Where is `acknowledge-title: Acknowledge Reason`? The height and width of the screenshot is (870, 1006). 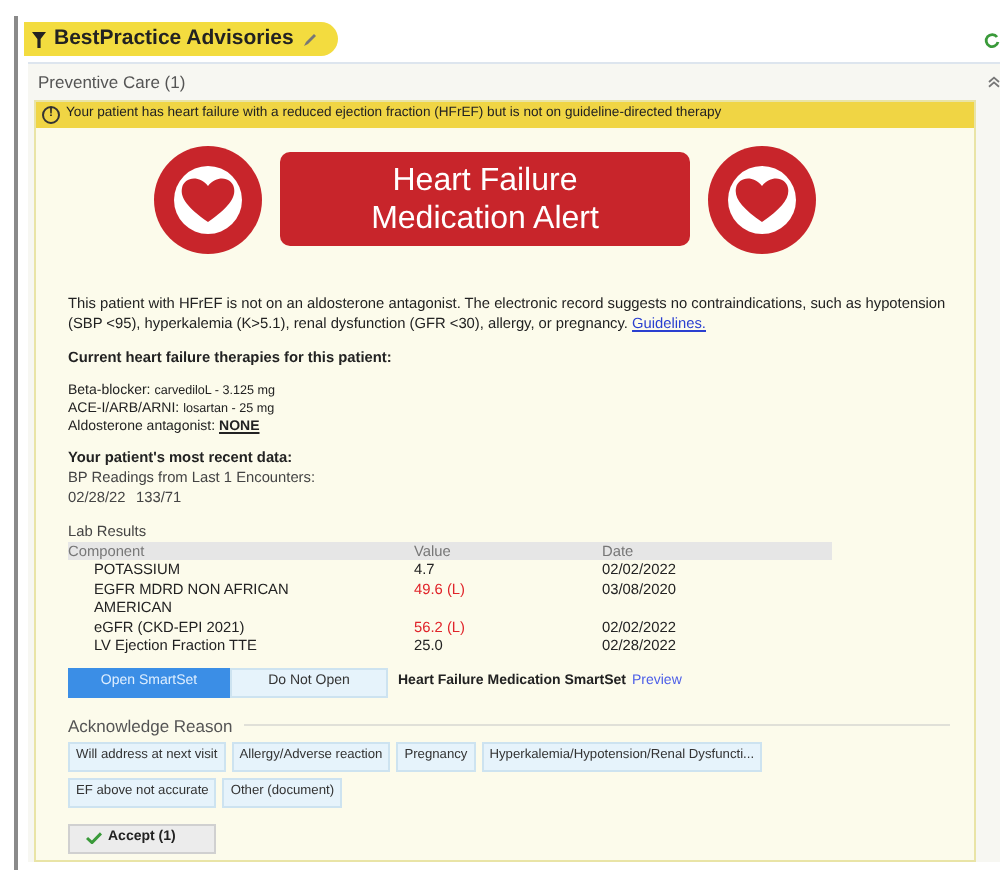 acknowledge-title: Acknowledge Reason is located at coordinates (150, 725).